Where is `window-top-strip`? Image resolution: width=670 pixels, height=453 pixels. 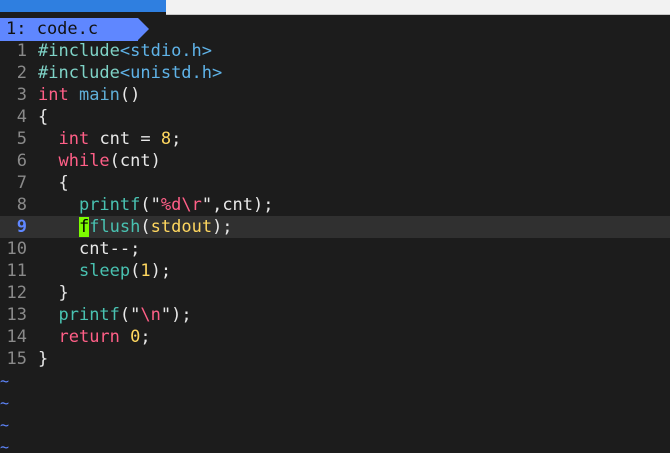
window-top-strip is located at coordinates (418, 7).